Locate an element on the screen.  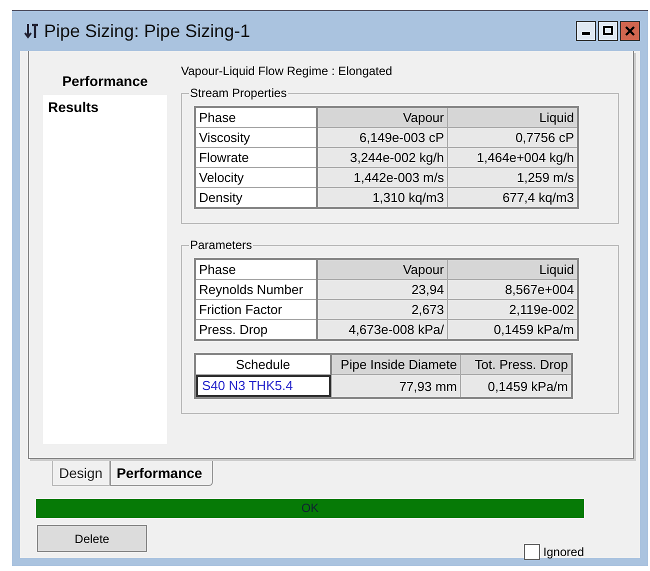
table-cell: 3,244e-002 kg/h is located at coordinates (382, 158).